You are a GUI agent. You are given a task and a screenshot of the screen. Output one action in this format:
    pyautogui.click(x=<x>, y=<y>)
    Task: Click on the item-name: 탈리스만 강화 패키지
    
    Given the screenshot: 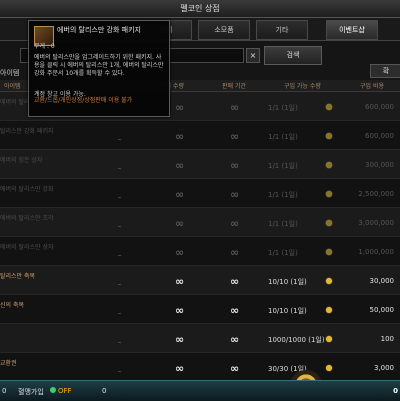 What is the action you would take?
    pyautogui.click(x=27, y=131)
    